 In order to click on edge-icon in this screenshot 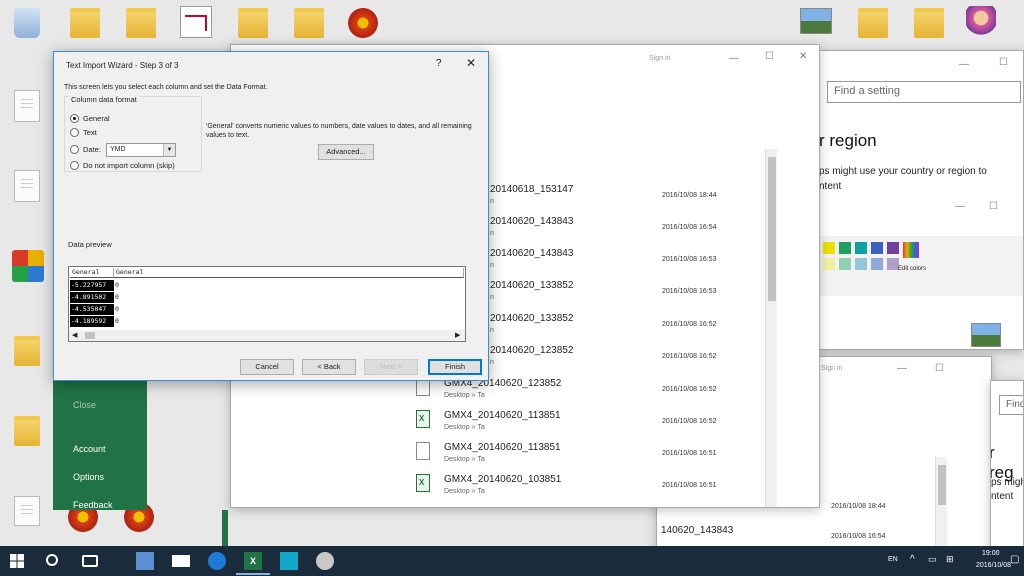, I will do `click(217, 561)`.